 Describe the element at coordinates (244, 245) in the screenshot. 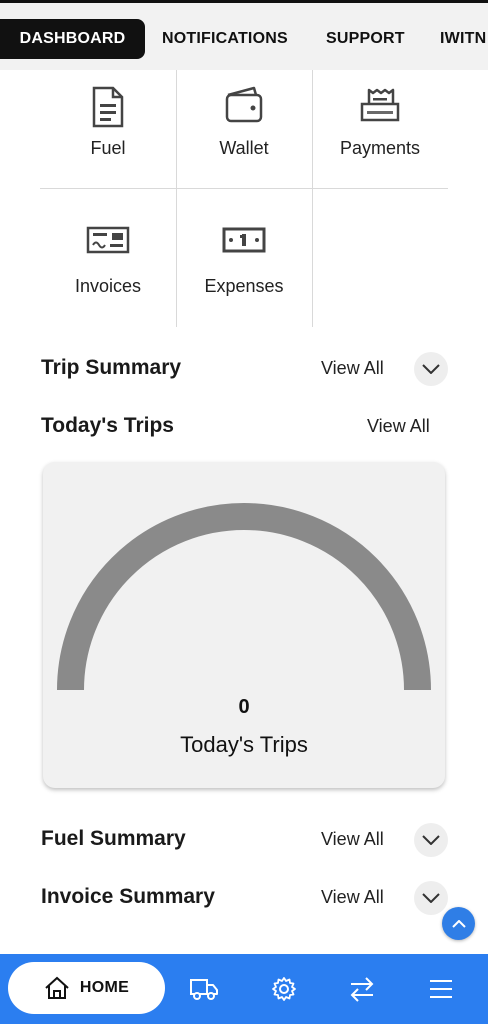

I see `cash-note-icon` at that location.